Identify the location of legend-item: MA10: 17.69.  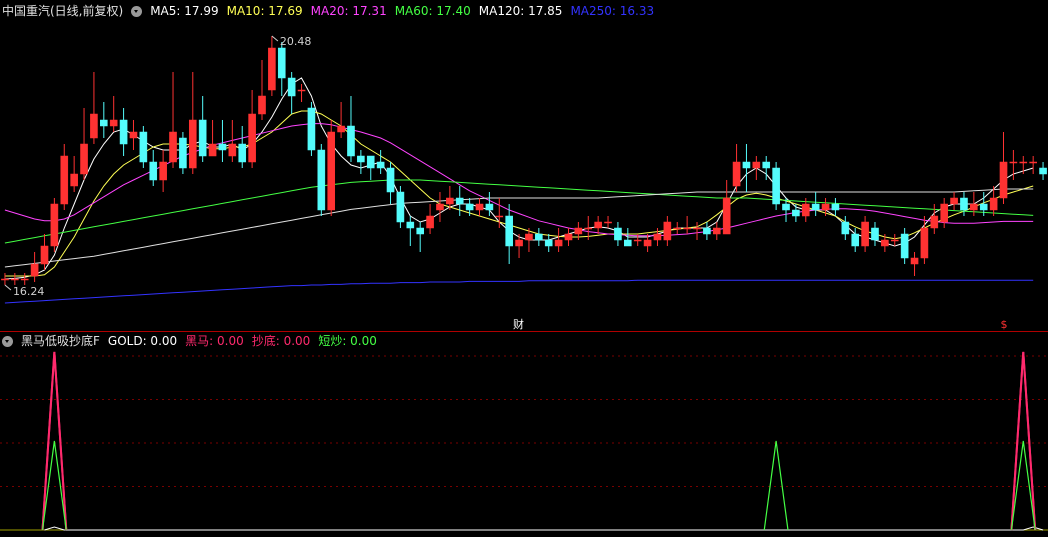
(264, 11).